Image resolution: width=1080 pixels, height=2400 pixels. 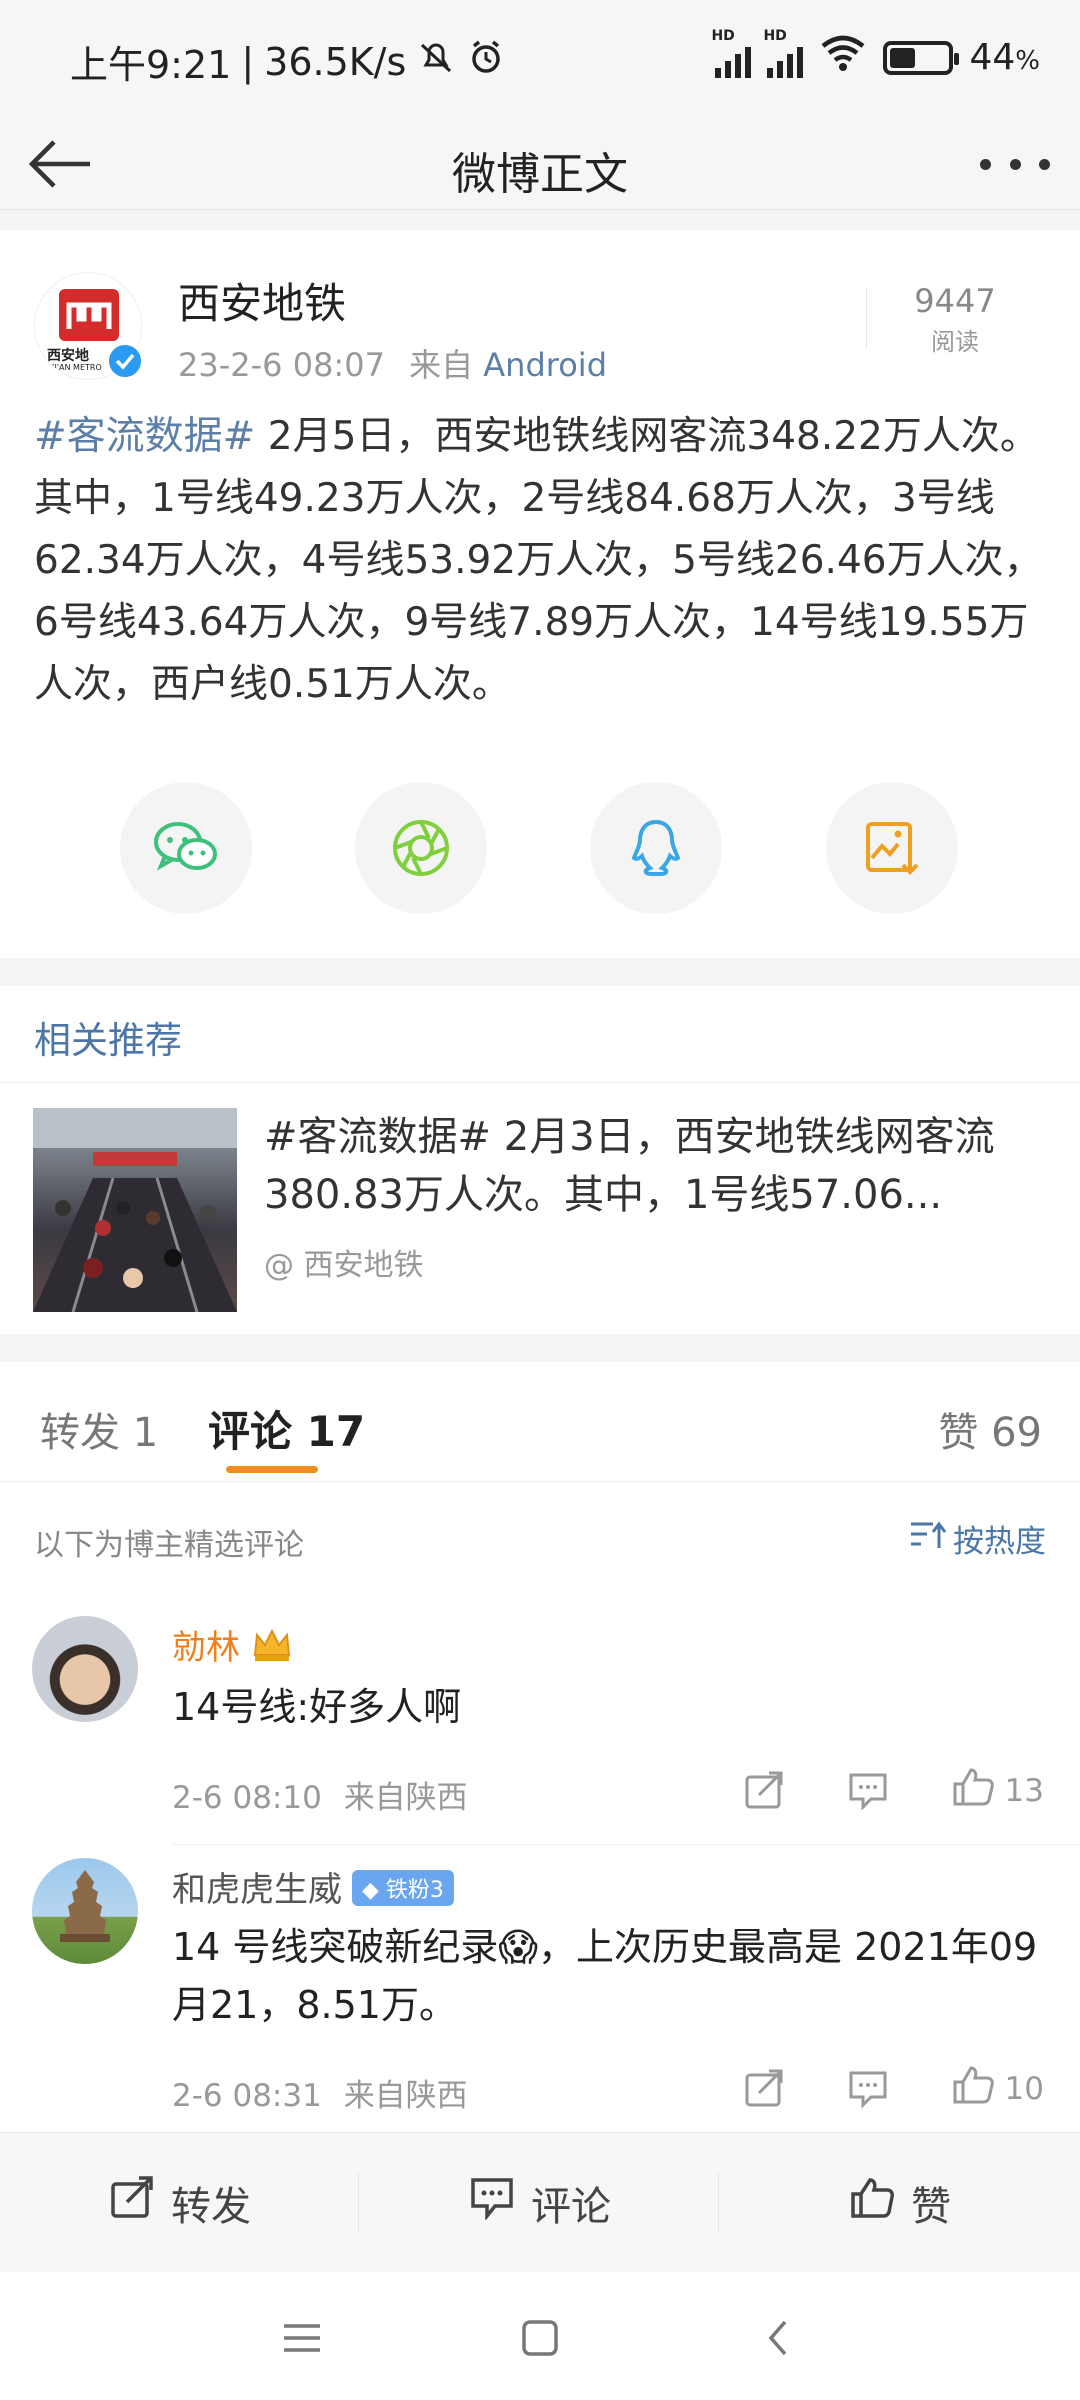 What do you see at coordinates (135, 1210) in the screenshot?
I see `recommend-thumbnail` at bounding box center [135, 1210].